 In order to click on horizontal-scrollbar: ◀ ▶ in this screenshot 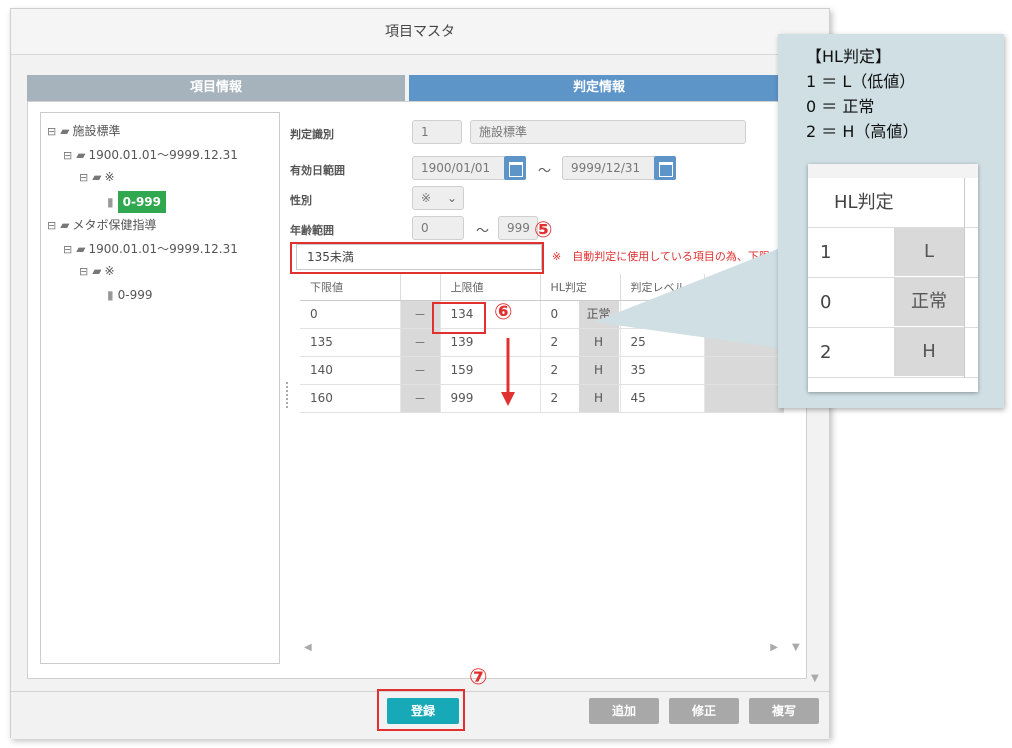, I will do `click(546, 649)`.